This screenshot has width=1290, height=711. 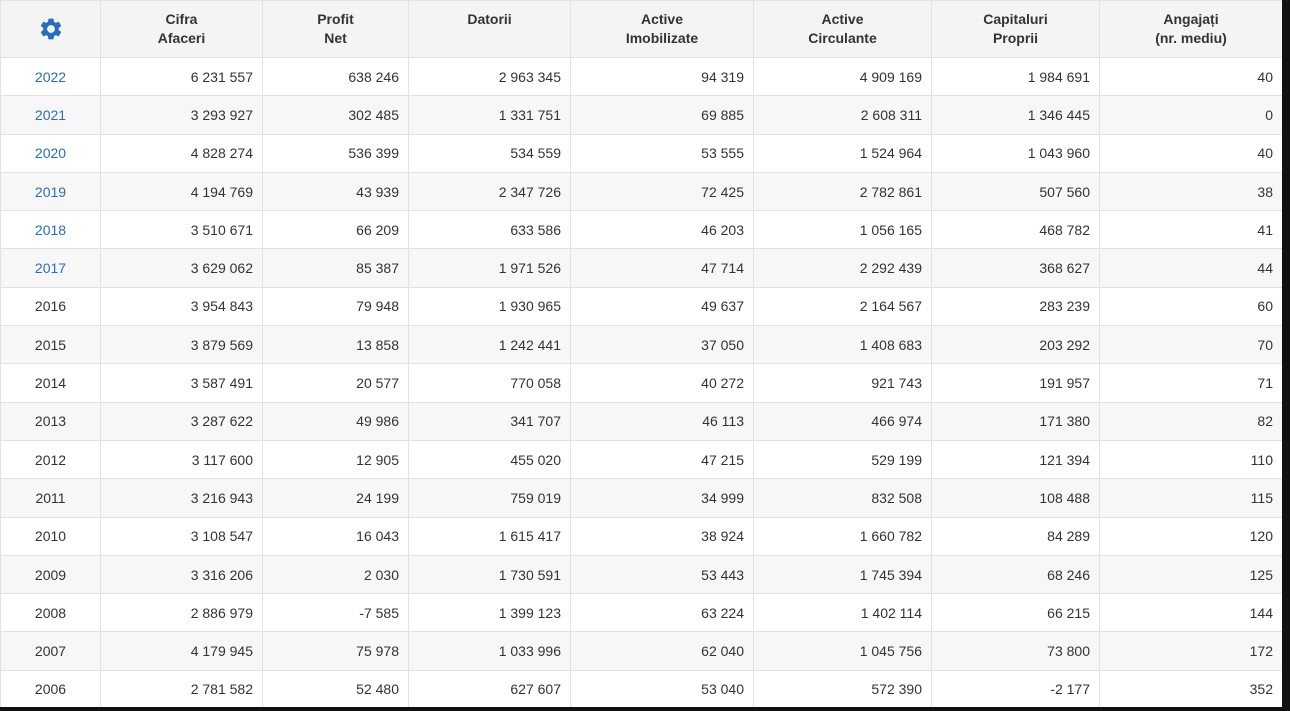 I want to click on cifra-afaceri-cell: 2 886 979, so click(x=181, y=613).